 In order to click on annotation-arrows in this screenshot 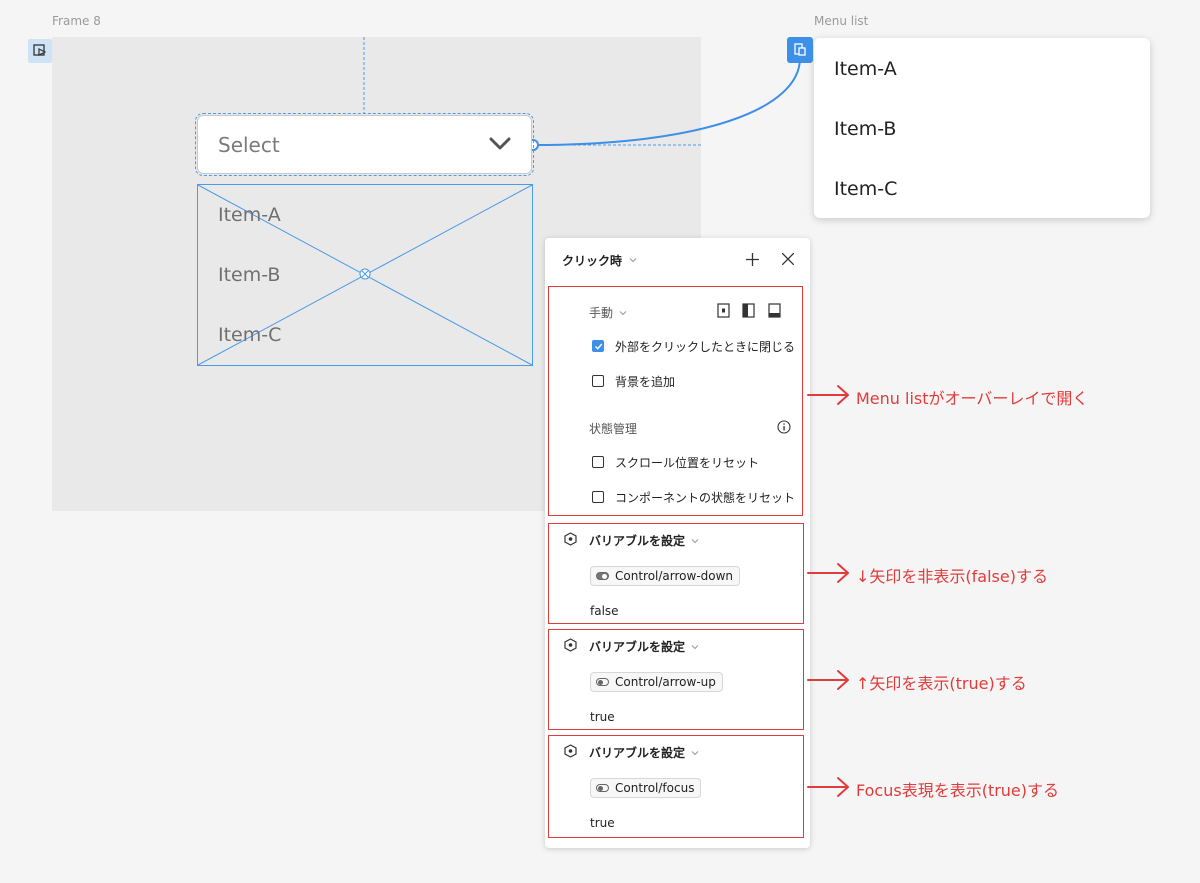, I will do `click(828, 591)`.